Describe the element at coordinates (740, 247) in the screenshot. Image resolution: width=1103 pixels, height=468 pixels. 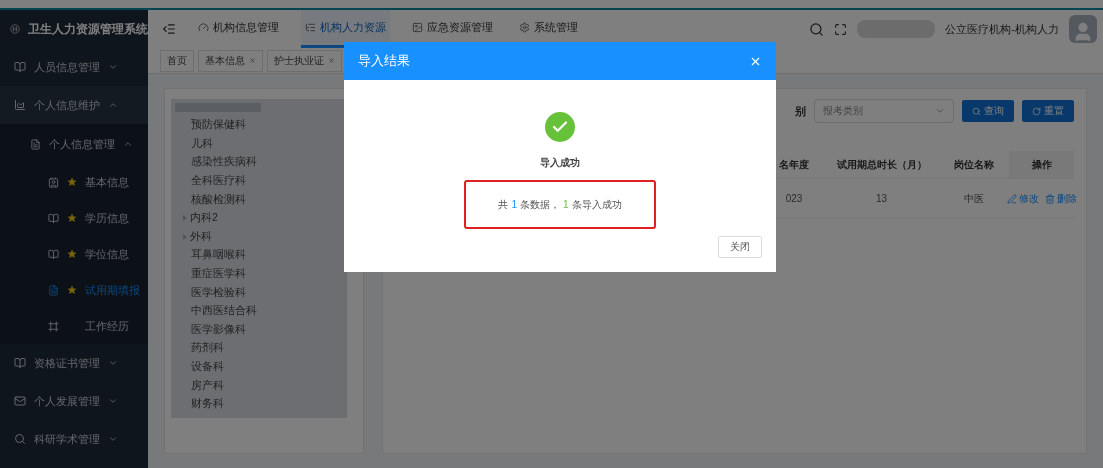
I see `close-button: 关闭` at that location.